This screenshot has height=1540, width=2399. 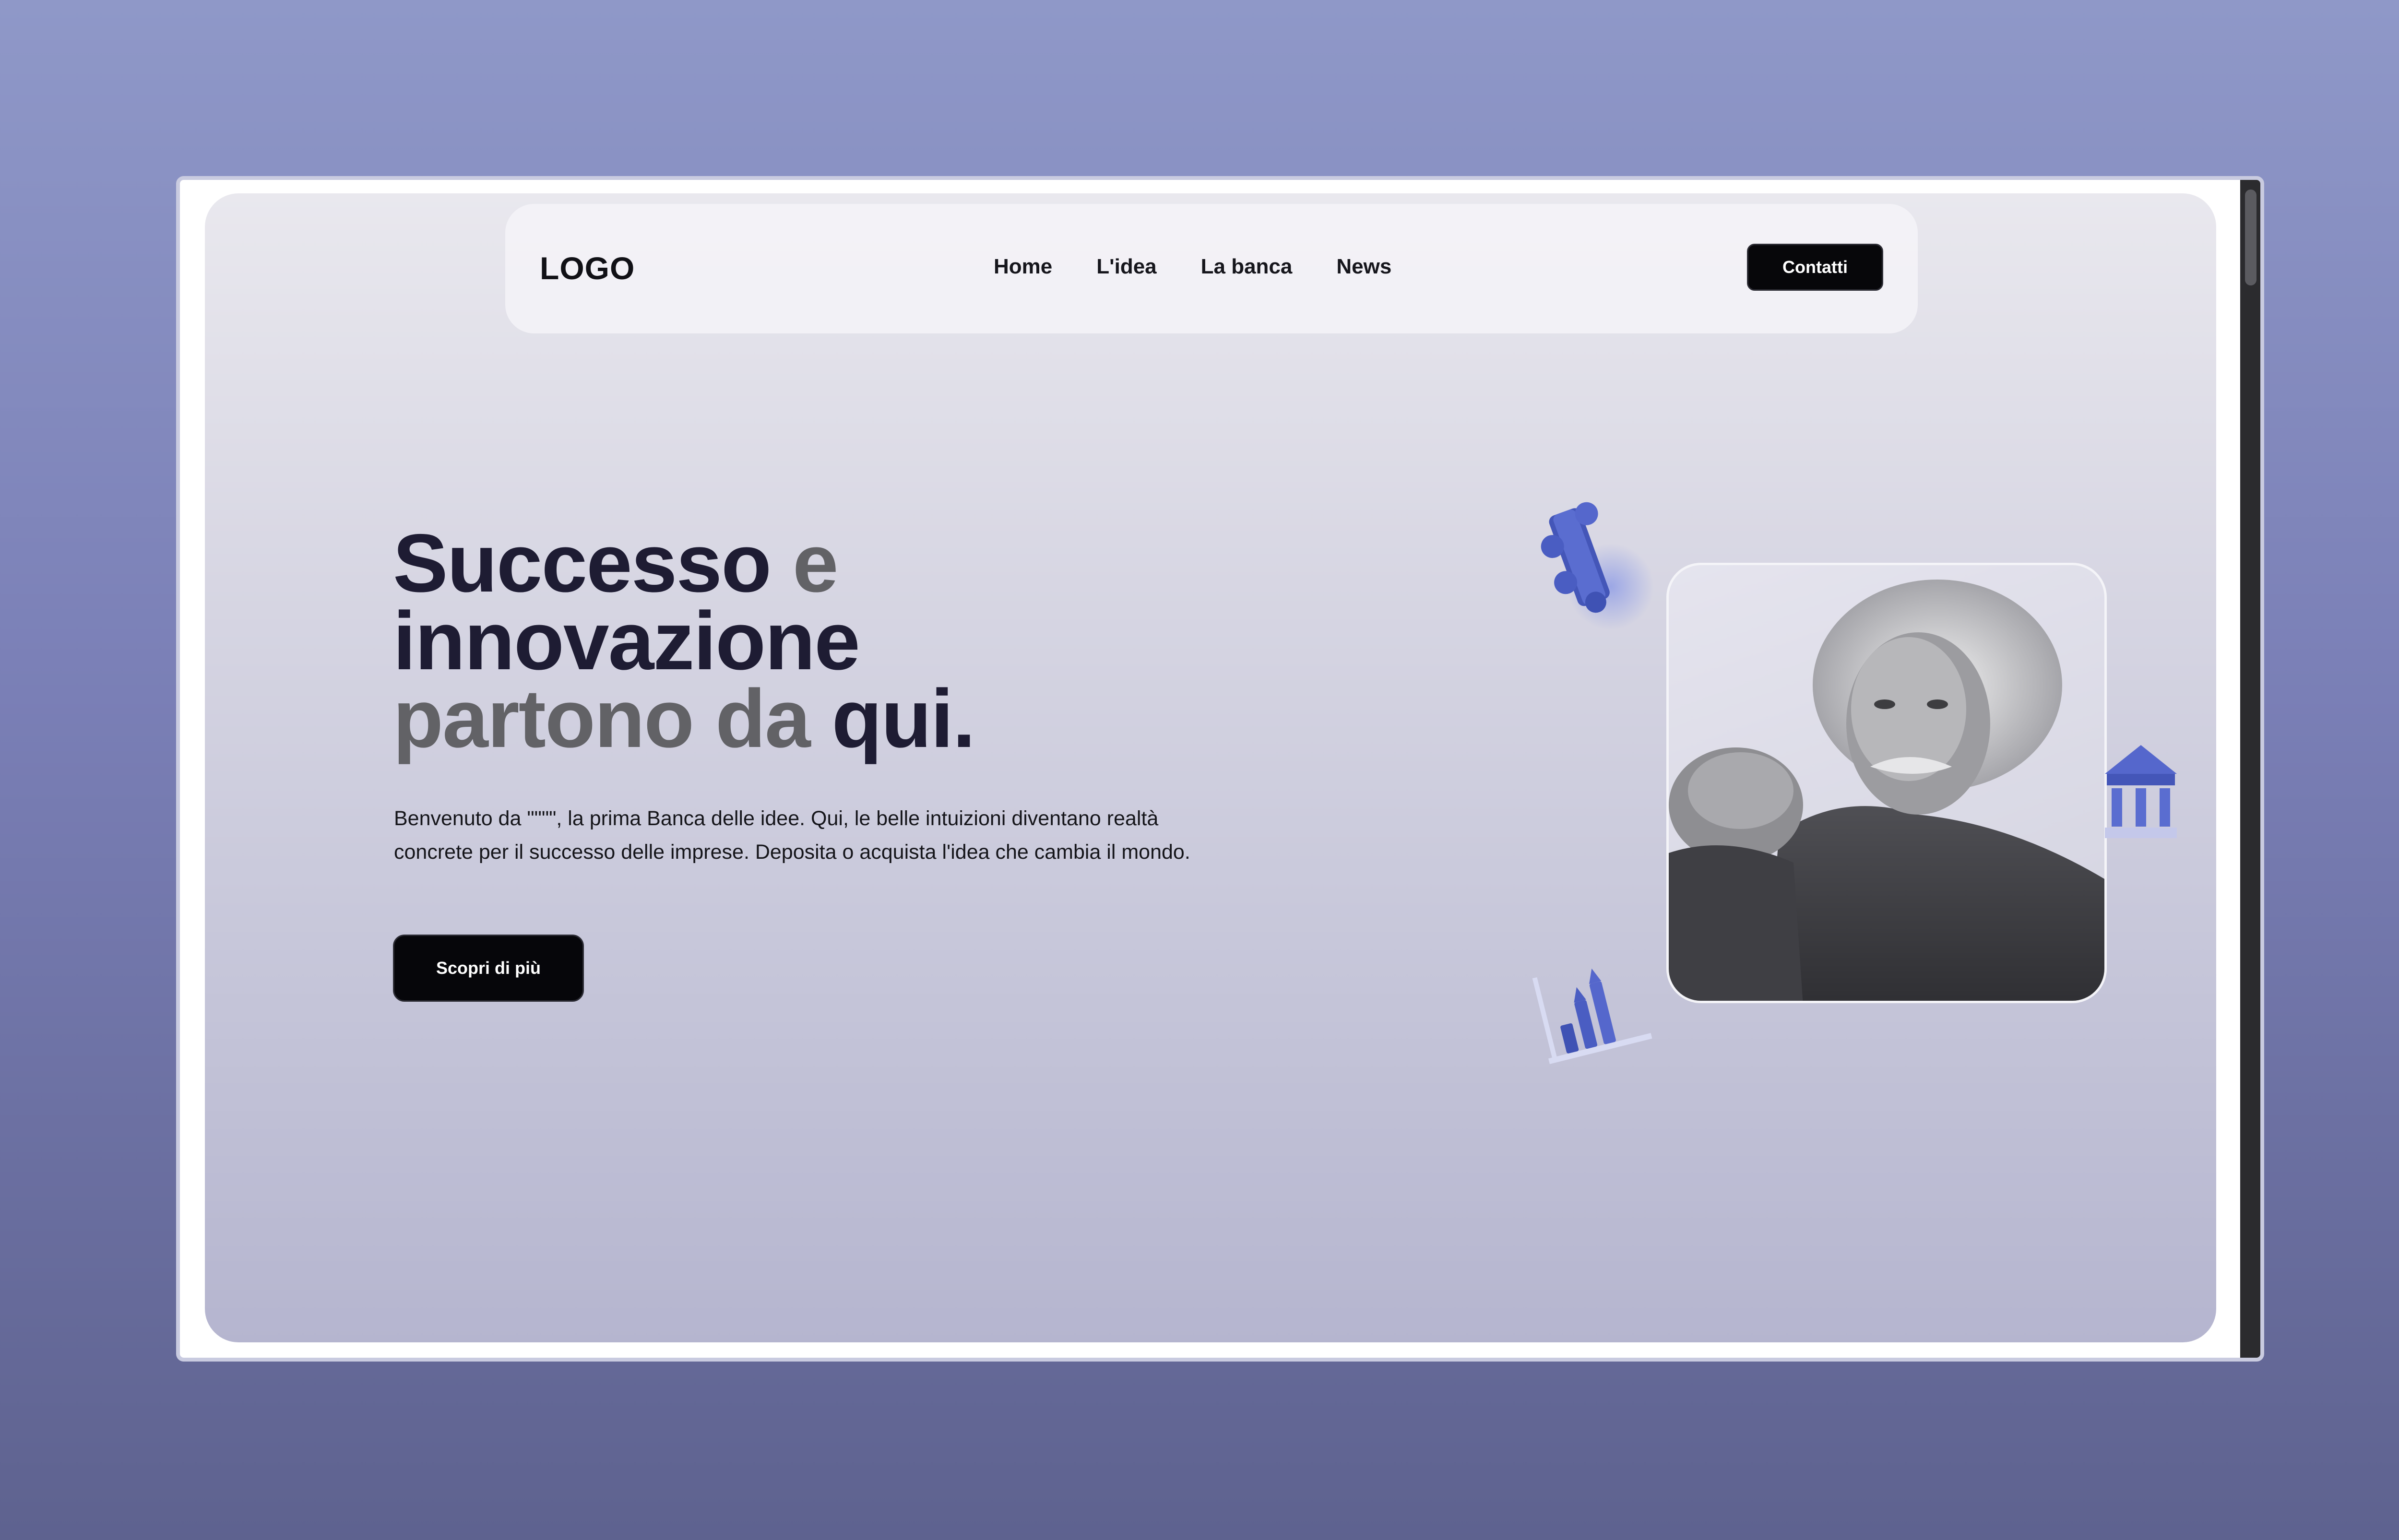 I want to click on logo: LOGO, so click(x=587, y=268).